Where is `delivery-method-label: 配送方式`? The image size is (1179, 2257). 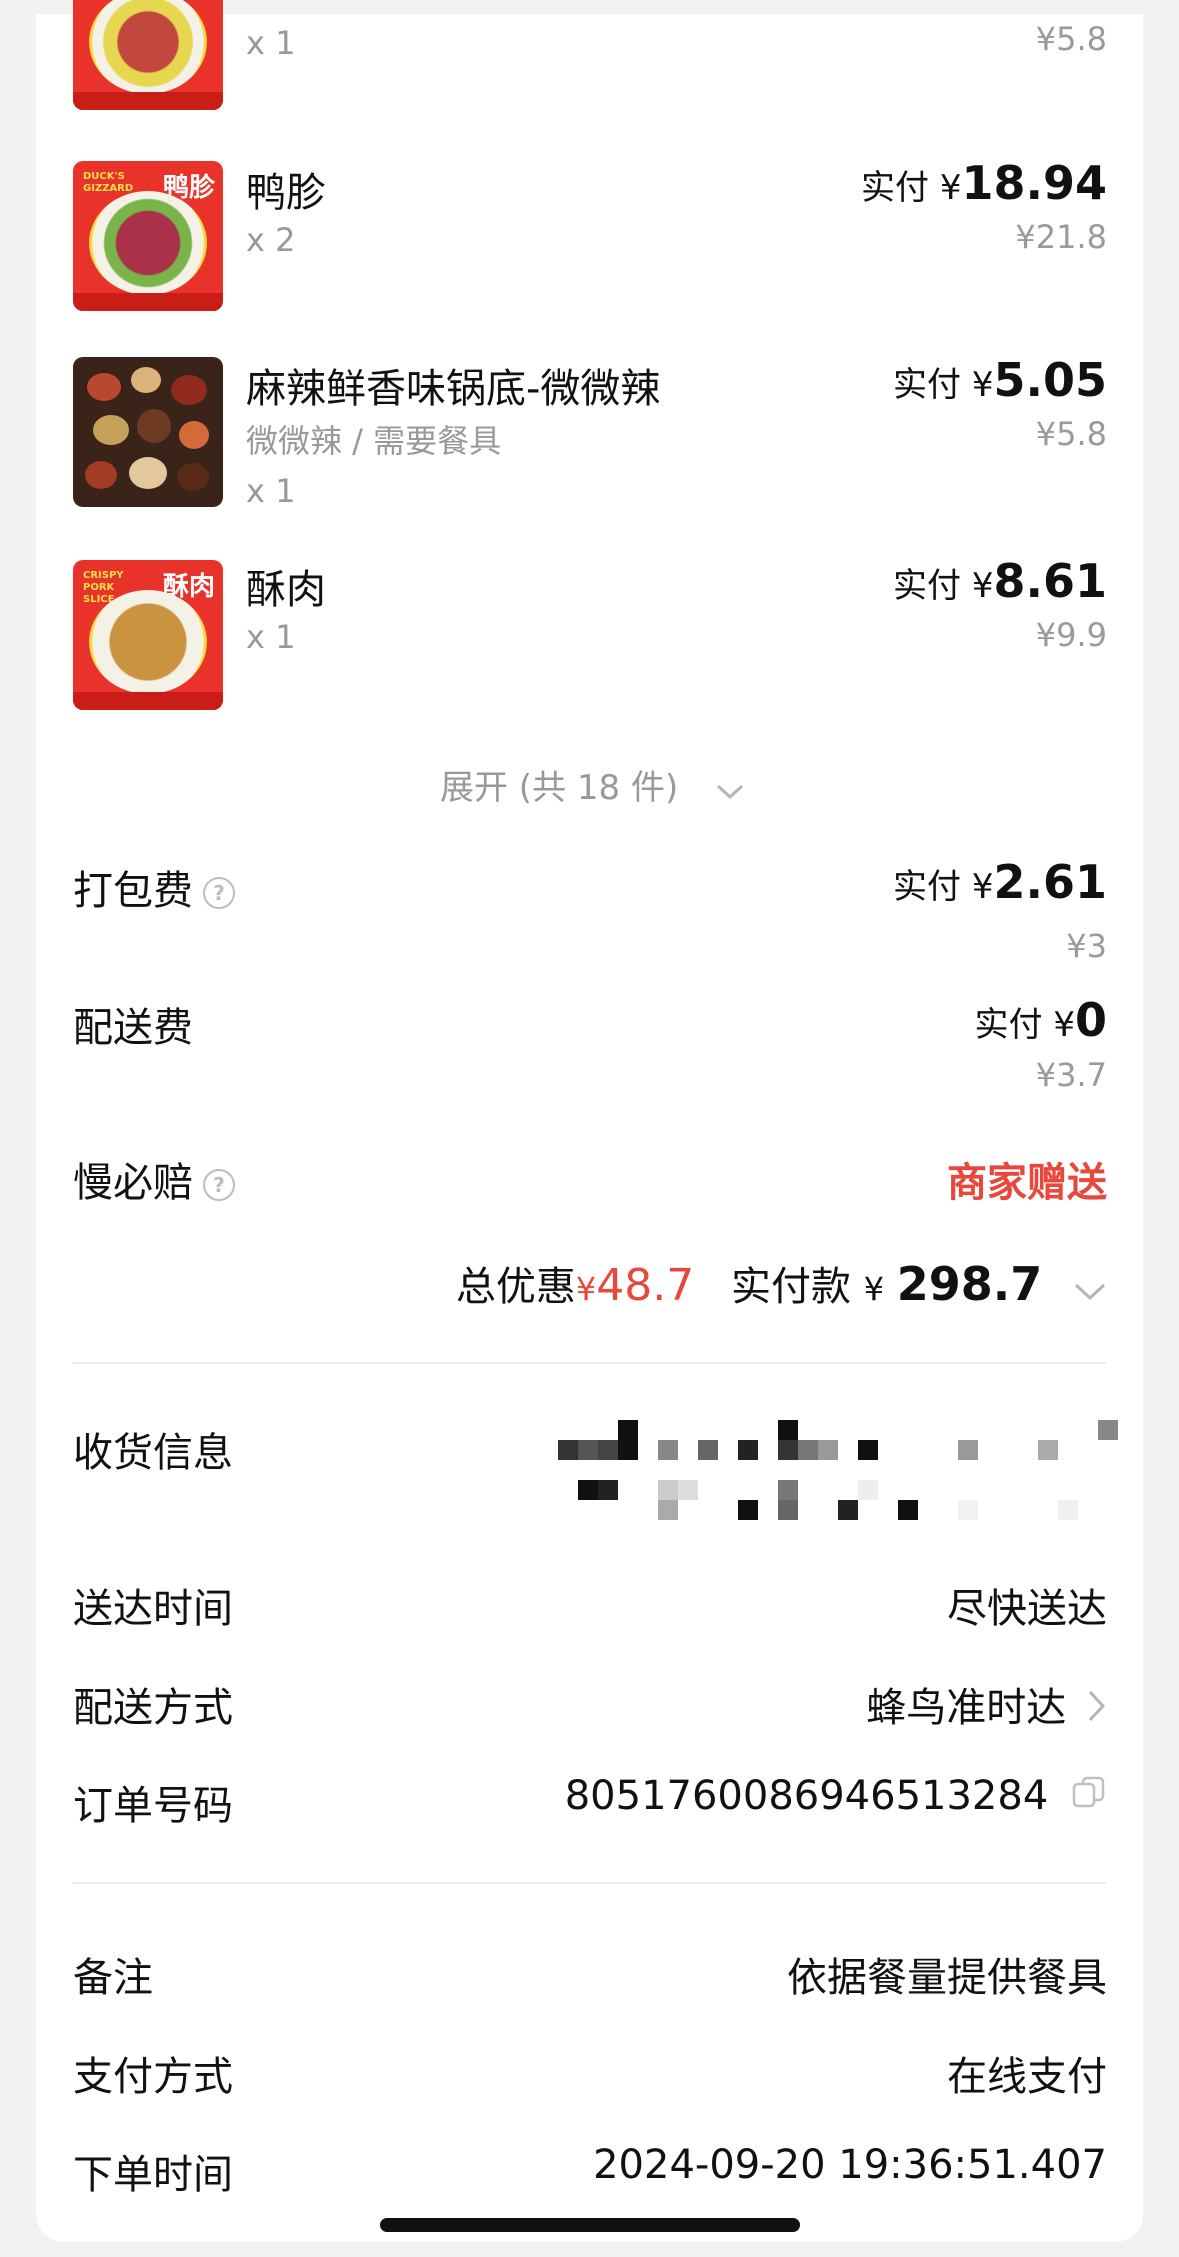 delivery-method-label: 配送方式 is located at coordinates (153, 1708).